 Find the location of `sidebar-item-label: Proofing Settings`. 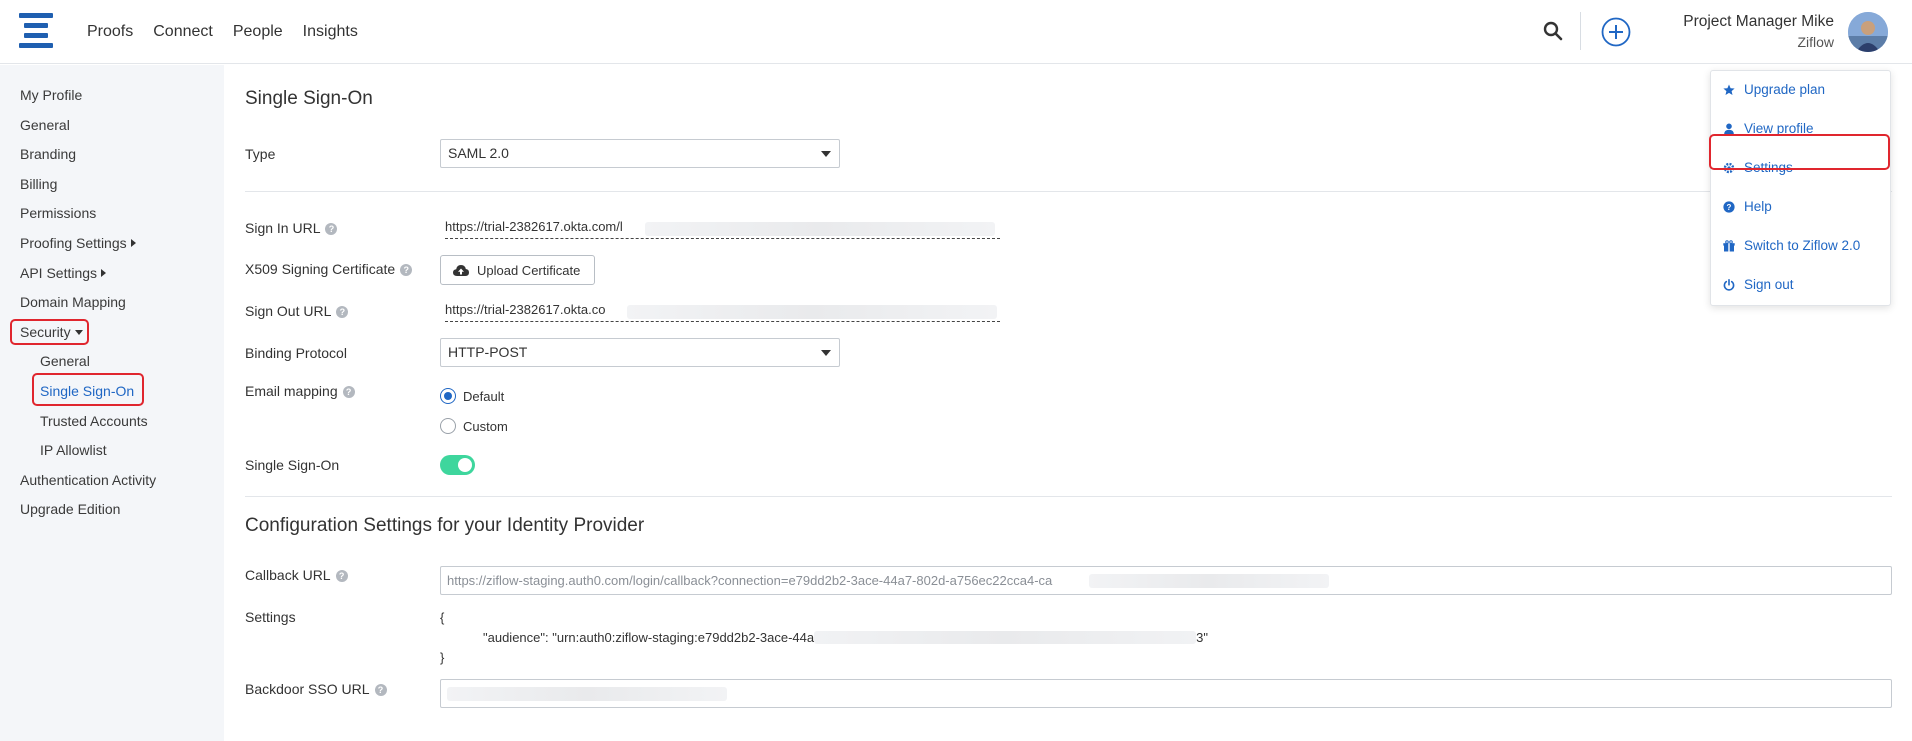

sidebar-item-label: Proofing Settings is located at coordinates (73, 243).